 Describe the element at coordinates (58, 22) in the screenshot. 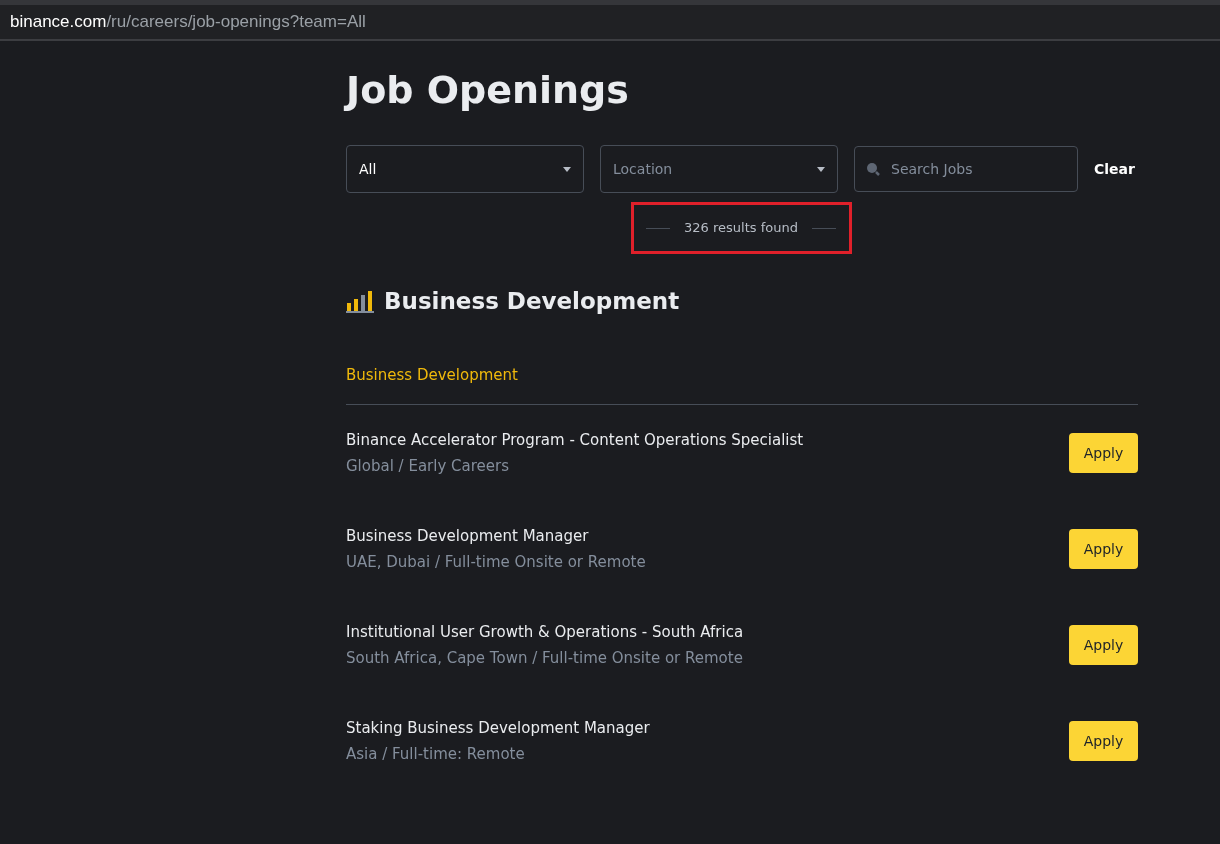

I see `url-domain: binance.com` at that location.